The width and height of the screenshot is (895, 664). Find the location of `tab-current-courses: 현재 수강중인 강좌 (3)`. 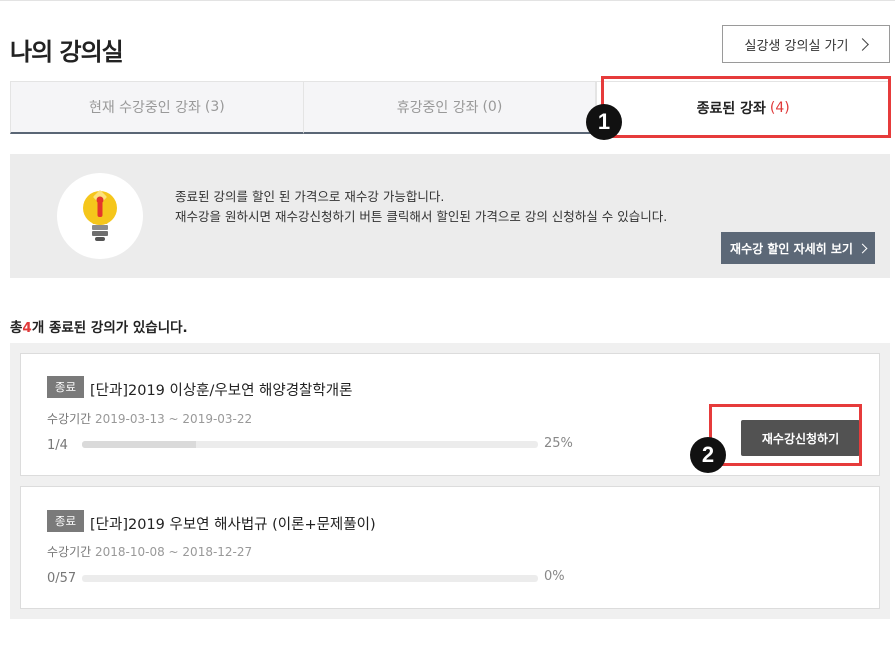

tab-current-courses: 현재 수강중인 강좌 (3) is located at coordinates (157, 107).